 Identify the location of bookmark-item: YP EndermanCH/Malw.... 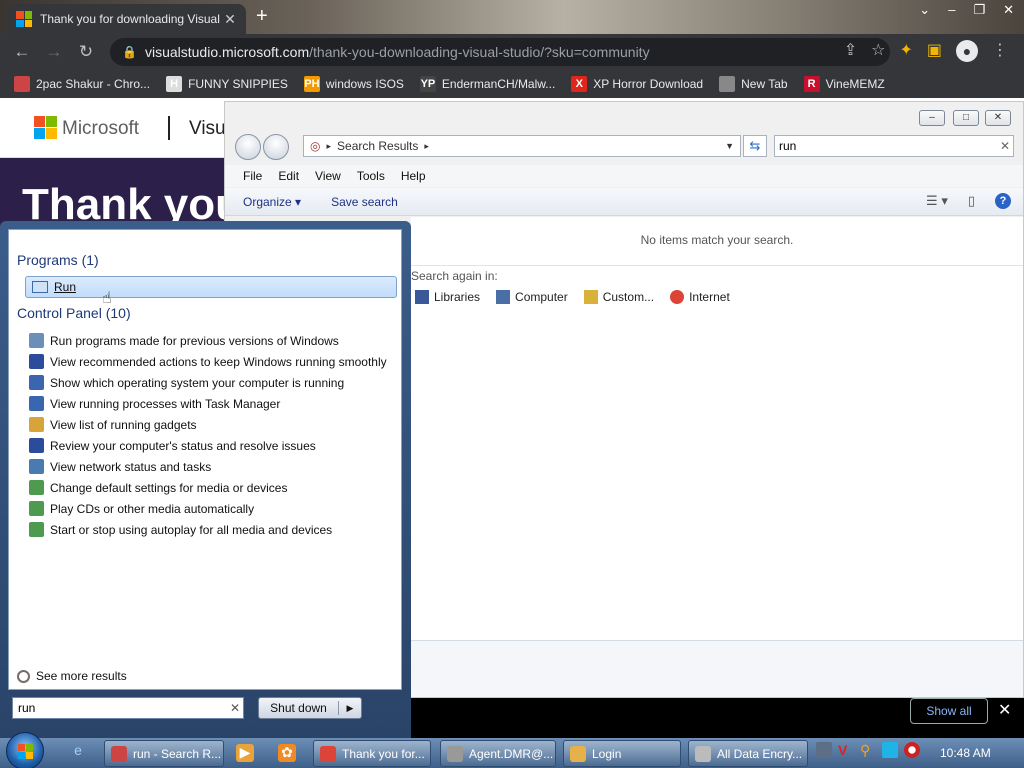
(487, 84).